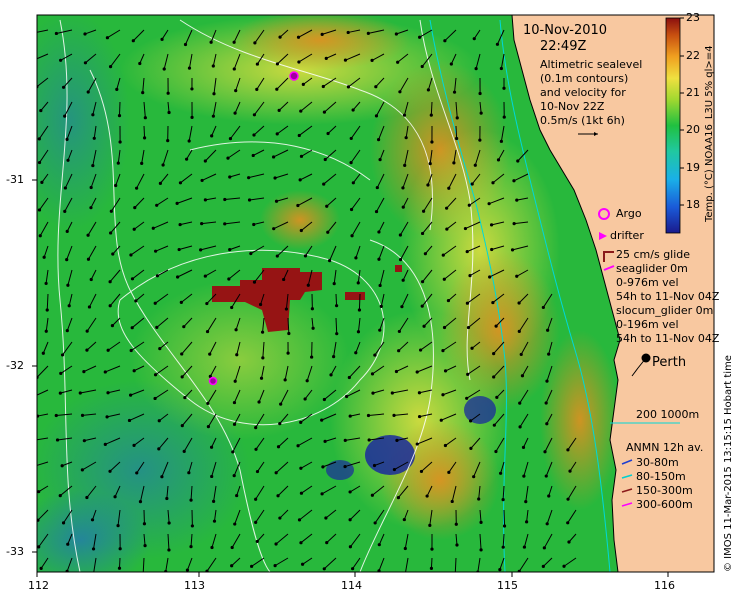 Image resolution: width=740 pixels, height=600 pixels. Describe the element at coordinates (15, 179) in the screenshot. I see `y-tick-label: -31` at that location.